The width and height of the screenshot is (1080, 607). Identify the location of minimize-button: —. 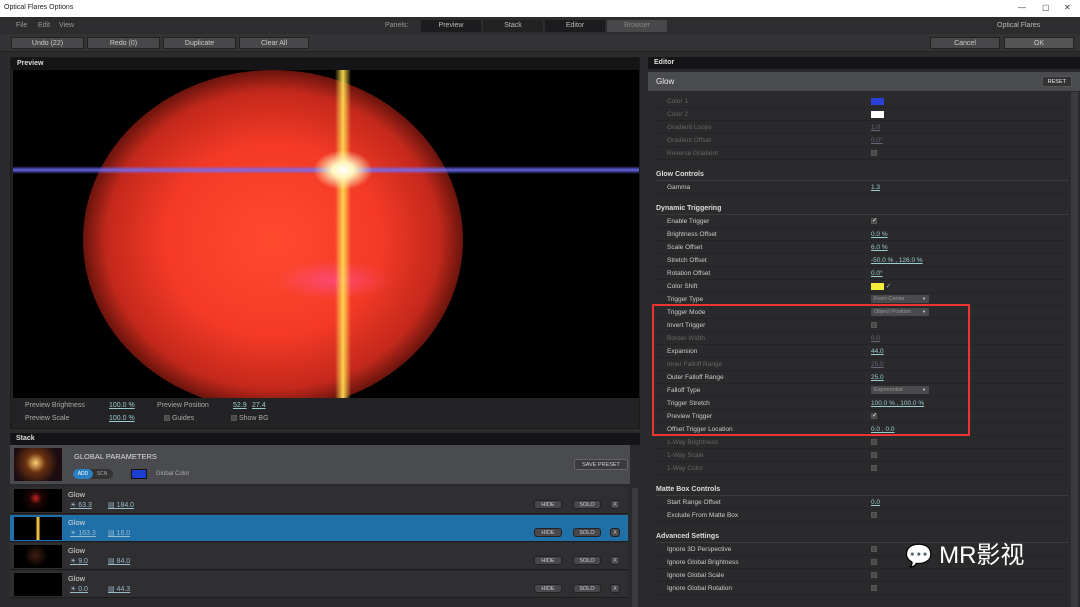
(1022, 7).